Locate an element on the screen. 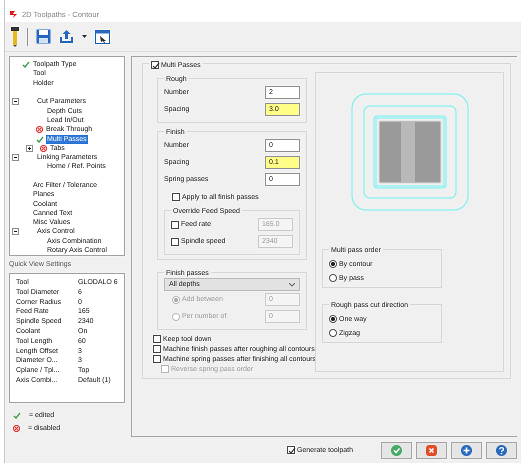 This screenshot has width=523, height=463. cancel-button is located at coordinates (431, 450).